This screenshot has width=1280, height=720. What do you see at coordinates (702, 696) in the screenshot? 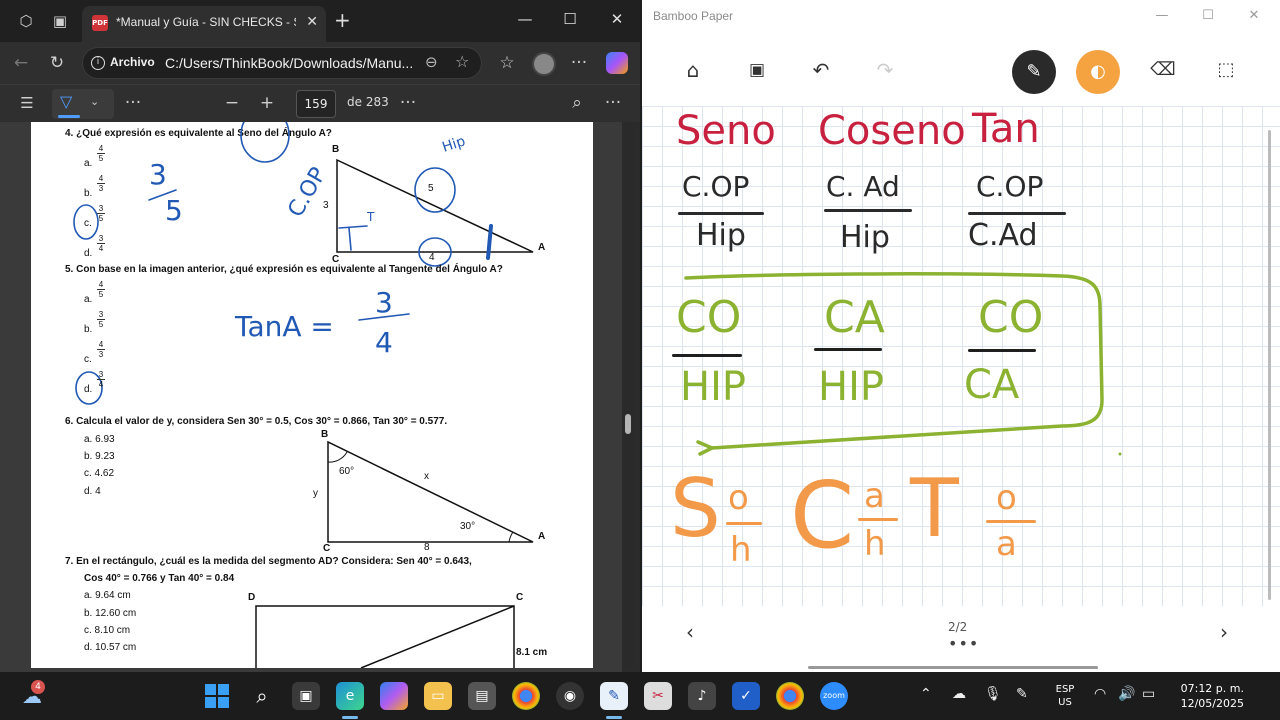
I see `piano-icon: ♪` at bounding box center [702, 696].